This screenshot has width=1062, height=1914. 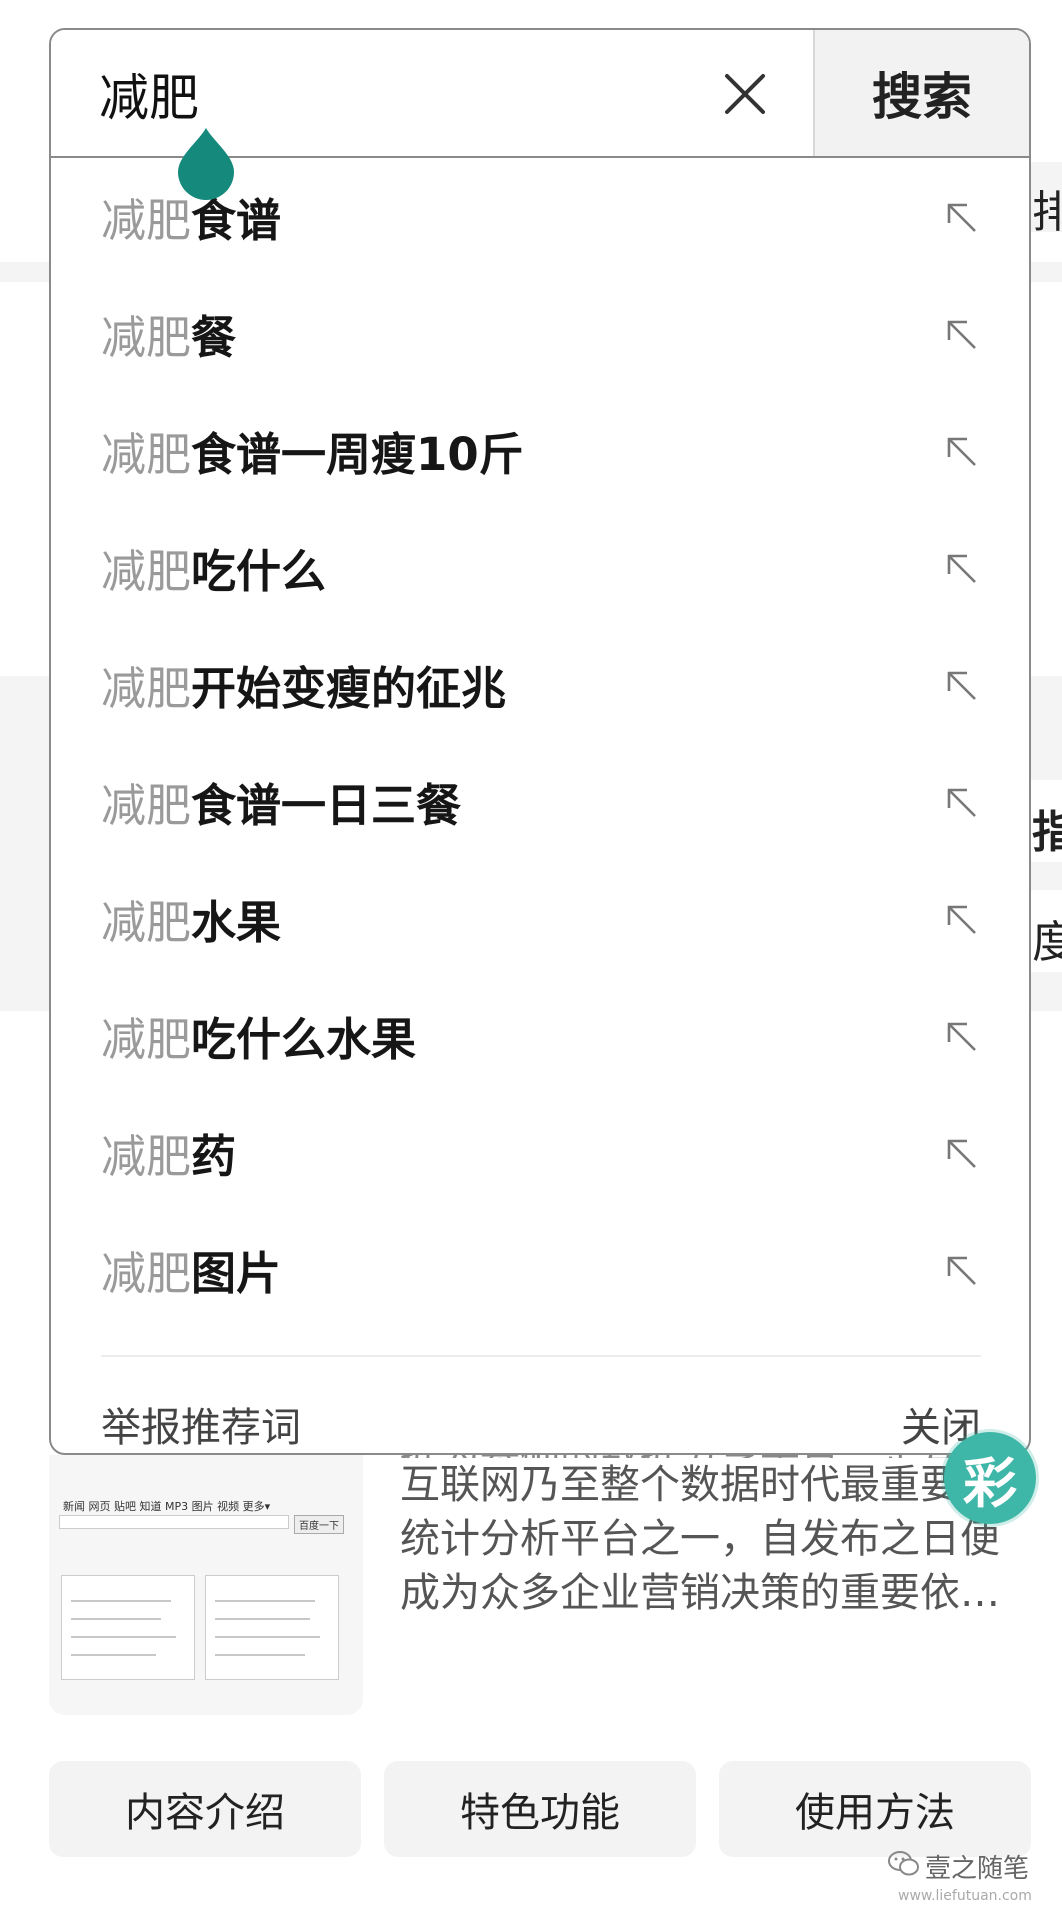 What do you see at coordinates (349, 688) in the screenshot?
I see `suggestion-completion: 开始变瘦的征兆` at bounding box center [349, 688].